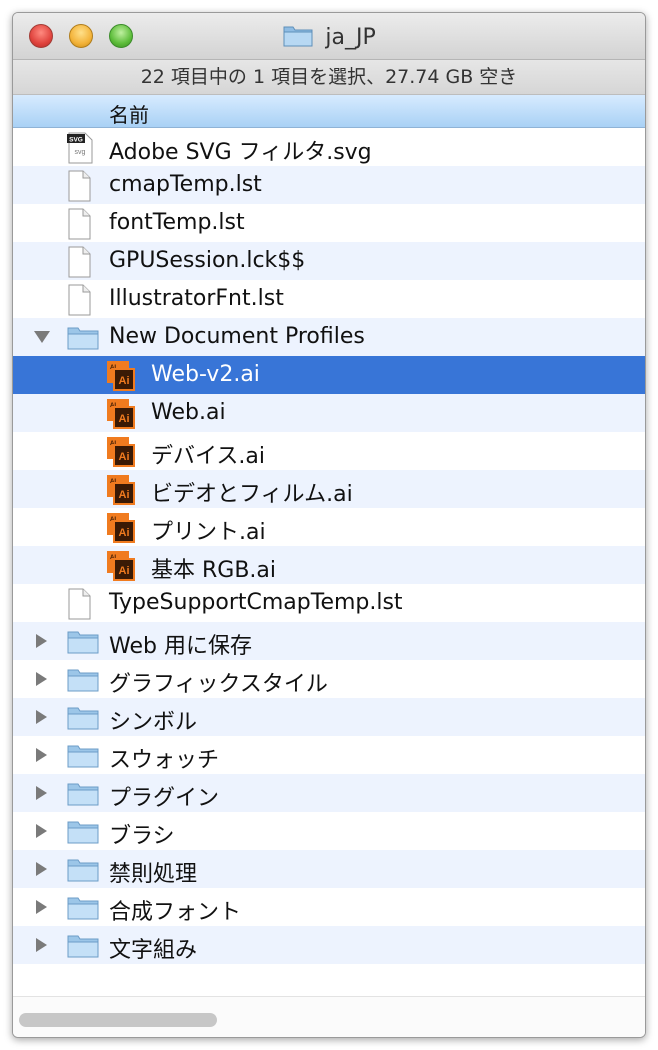 This screenshot has width=658, height=1050. I want to click on window-title: ja_JP, so click(329, 37).